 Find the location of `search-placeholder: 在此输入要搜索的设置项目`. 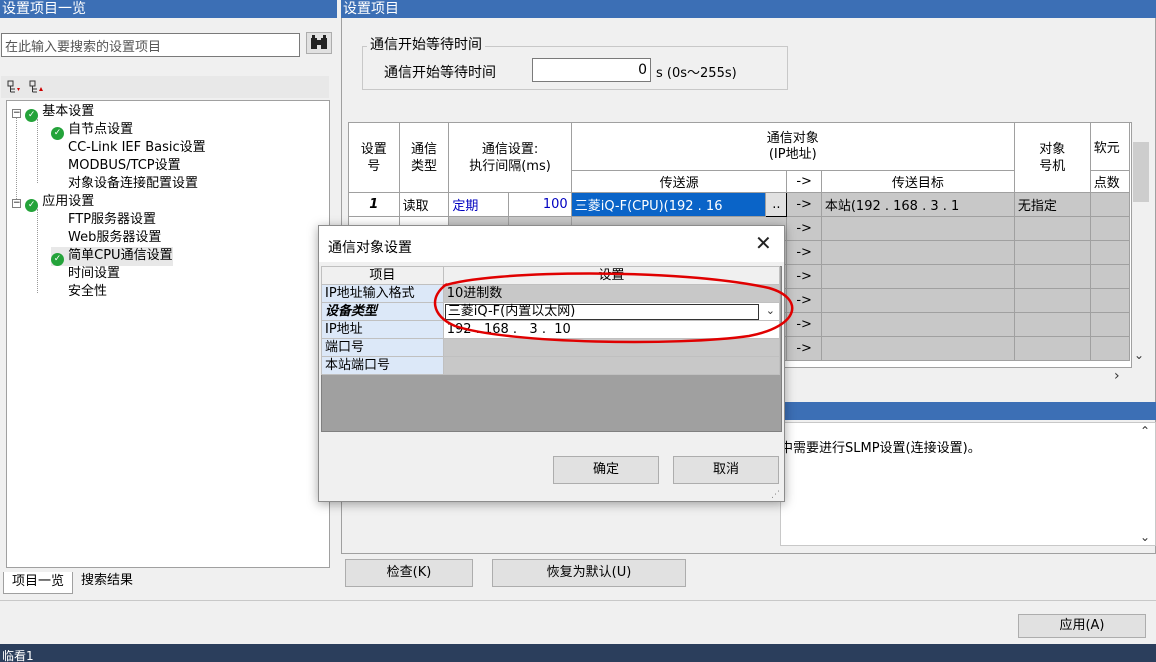

search-placeholder: 在此输入要搜索的设置项目 is located at coordinates (83, 47).